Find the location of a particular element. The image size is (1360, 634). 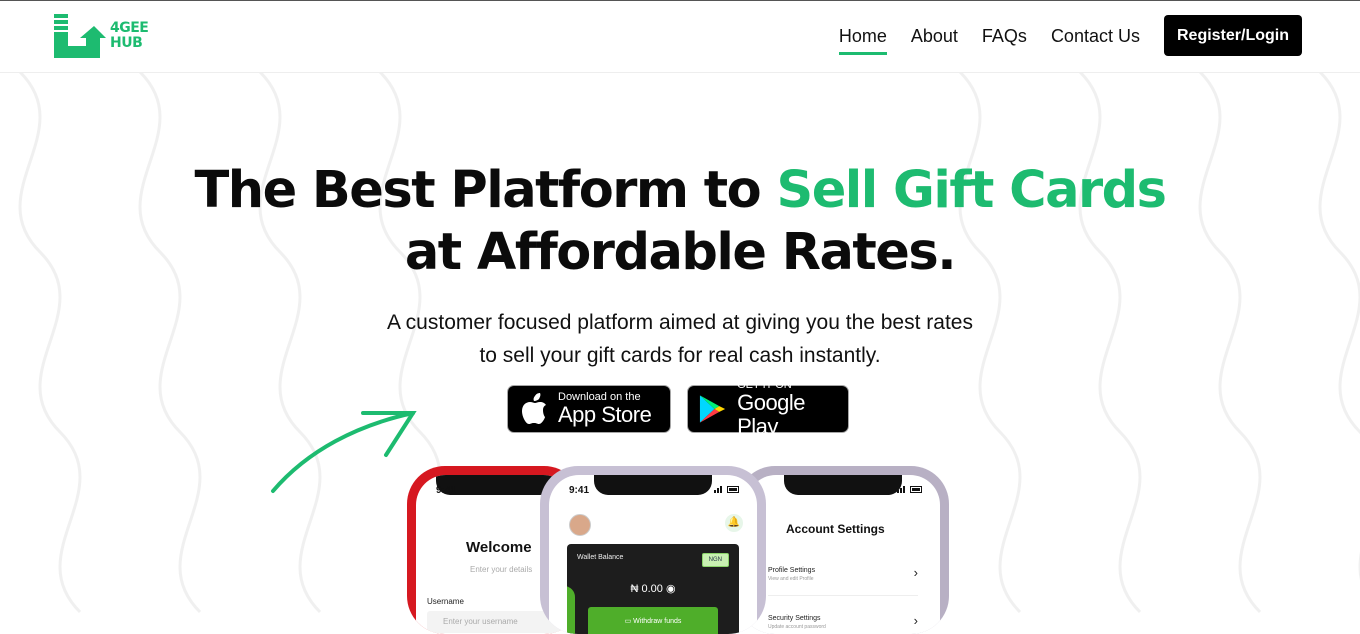

account-settings-title: Account Settings is located at coordinates (835, 529).